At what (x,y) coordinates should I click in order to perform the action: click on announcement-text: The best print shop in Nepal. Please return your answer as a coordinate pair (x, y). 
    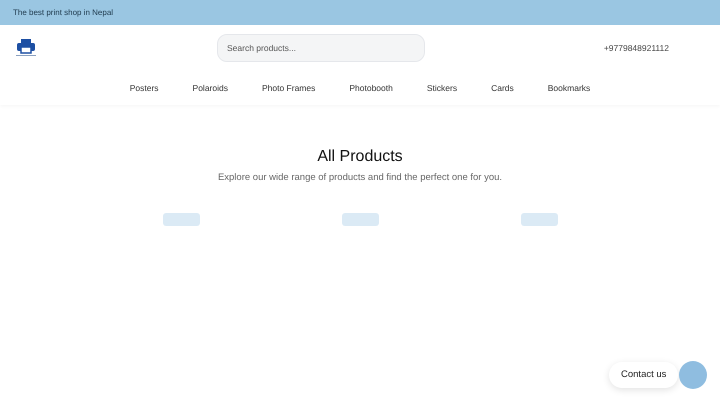
    Looking at the image, I should click on (63, 12).